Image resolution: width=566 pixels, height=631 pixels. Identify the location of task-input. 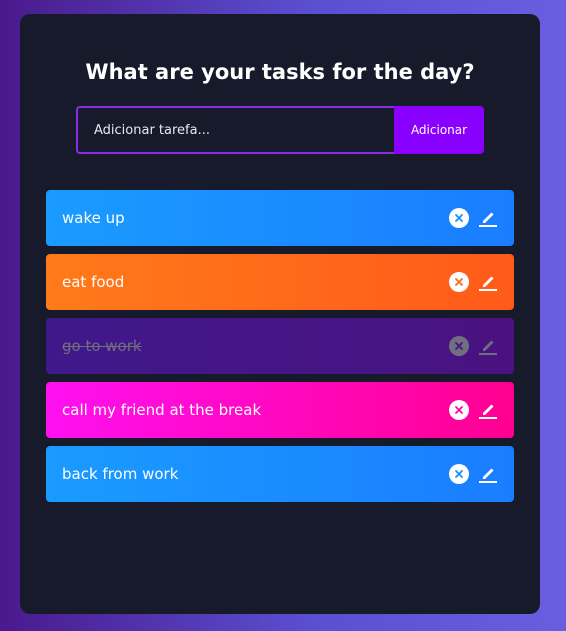
(235, 130).